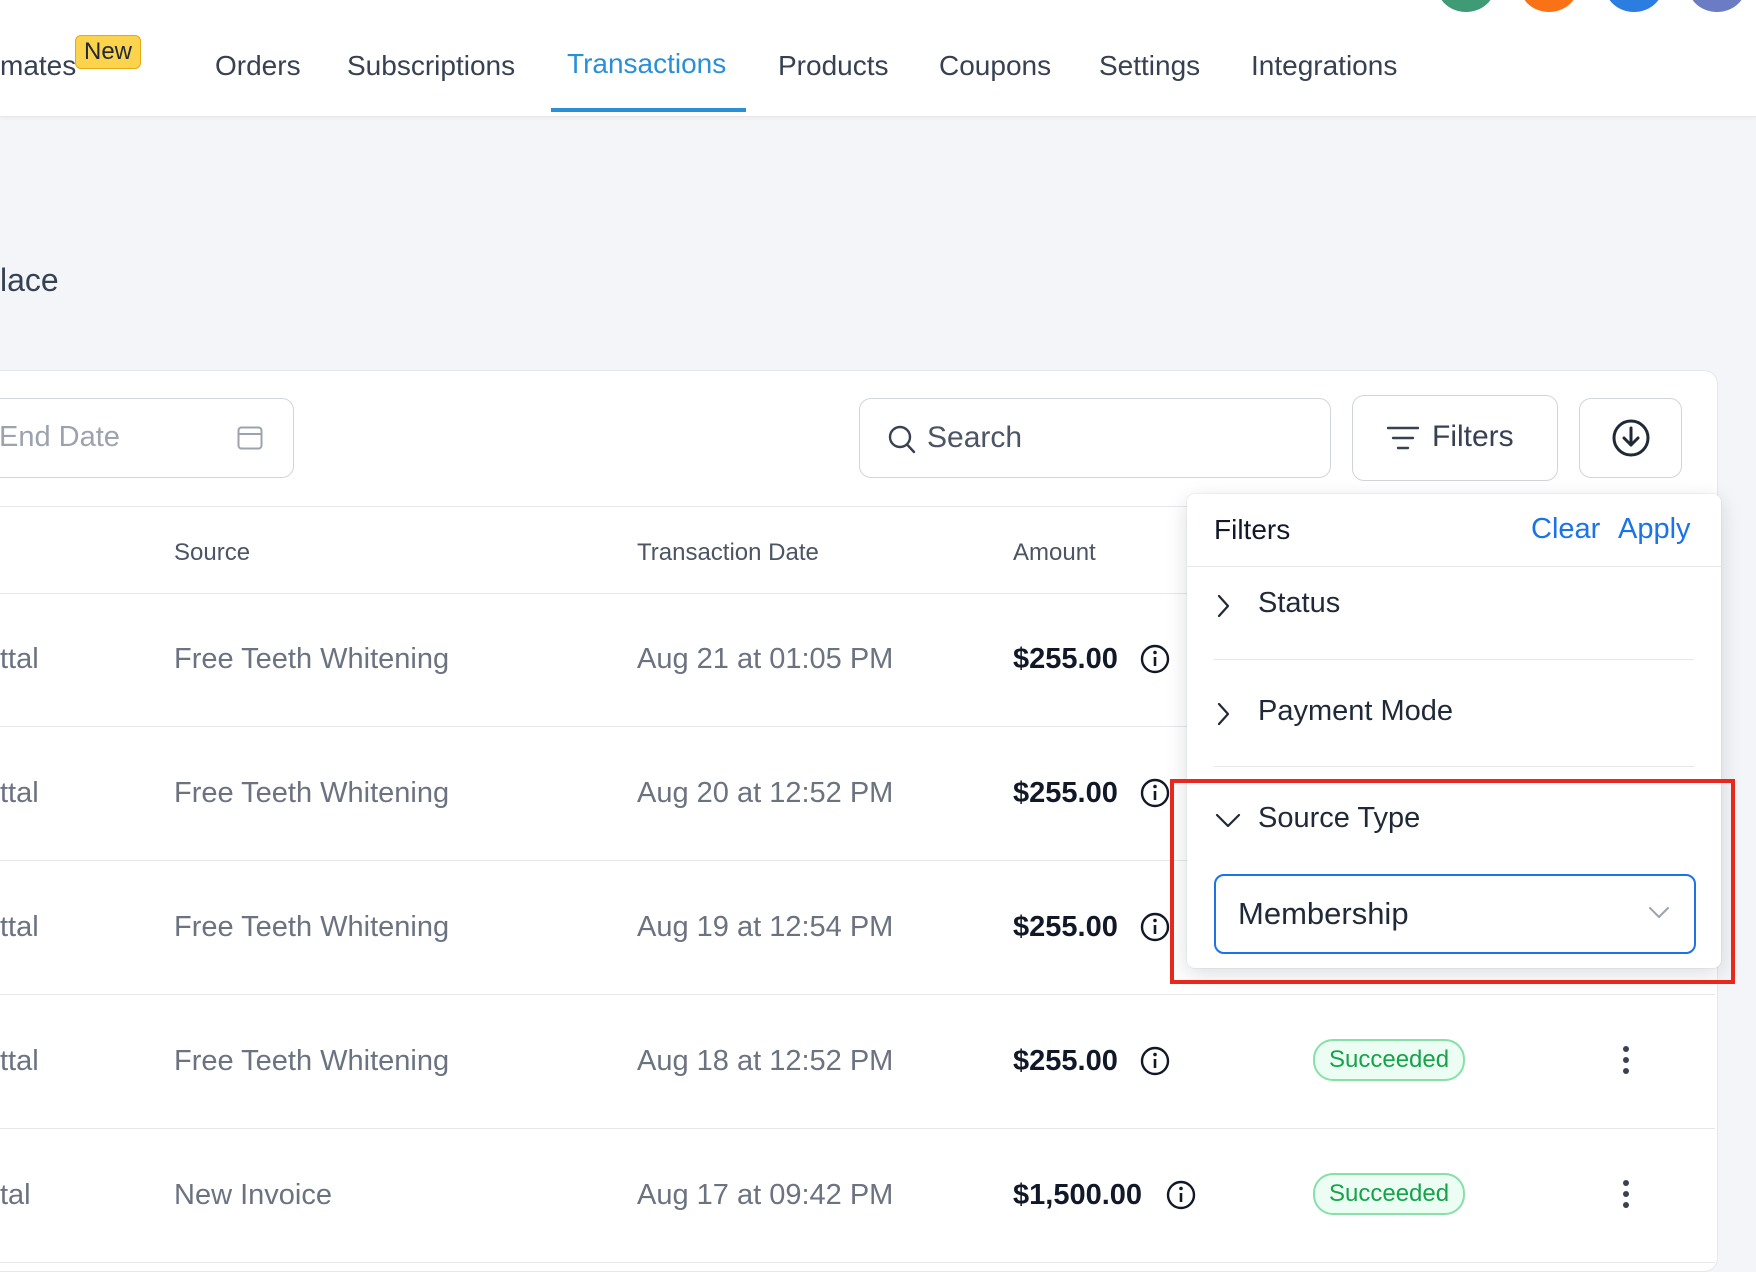 The height and width of the screenshot is (1272, 1756). I want to click on tab-subscriptions: Subscriptions, so click(431, 66).